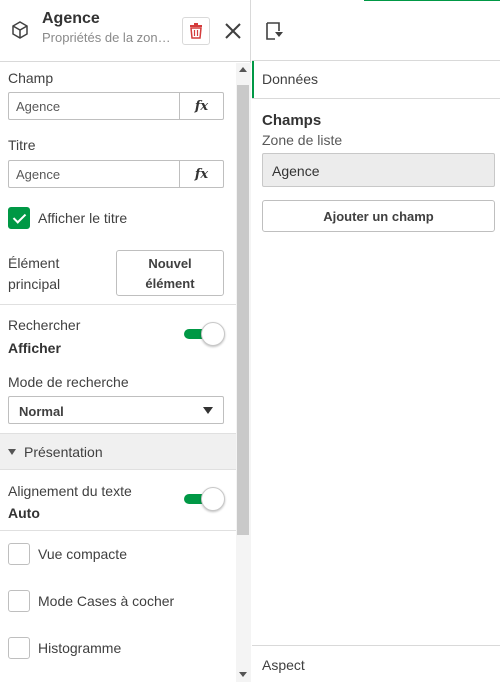 Image resolution: width=500 pixels, height=682 pixels. What do you see at coordinates (302, 140) in the screenshot?
I see `fields-subheading: Zone de liste` at bounding box center [302, 140].